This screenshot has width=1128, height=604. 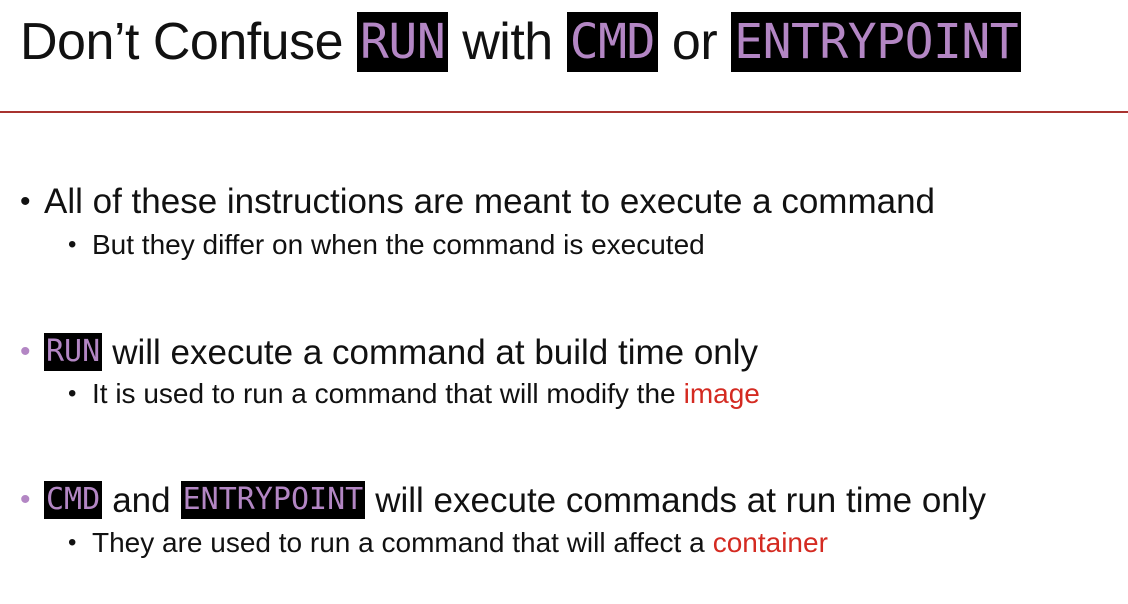 I want to click on bullet-2-code-run: RUN, so click(x=73, y=352).